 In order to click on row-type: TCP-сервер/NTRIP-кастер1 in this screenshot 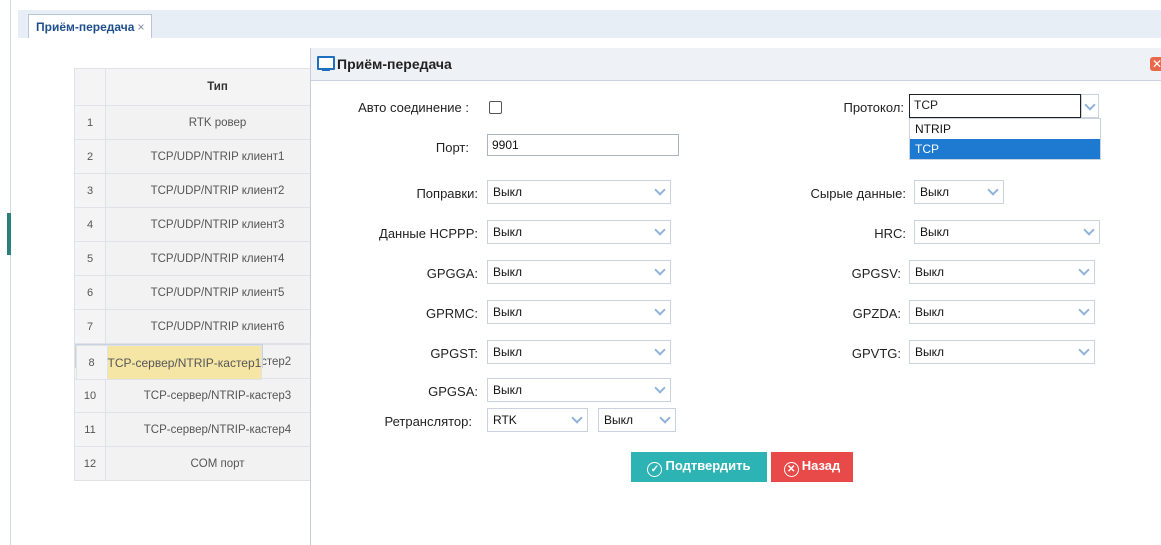, I will do `click(184, 362)`.